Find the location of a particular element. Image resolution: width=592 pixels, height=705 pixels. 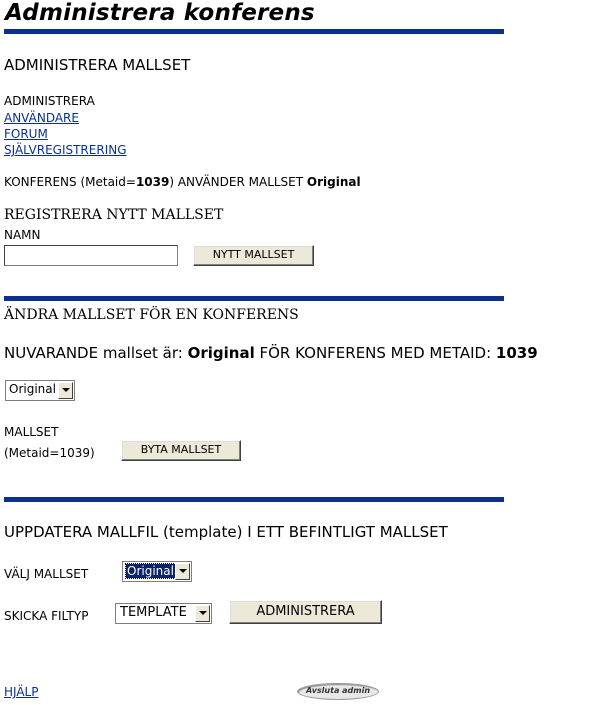

link-forum: FORUM is located at coordinates (26, 134).